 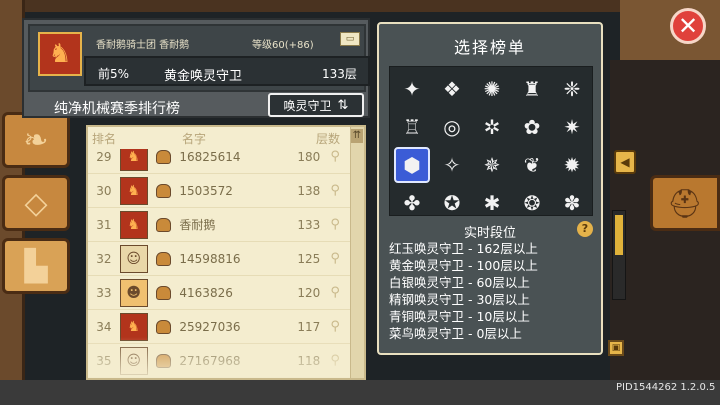 I want to click on board-icon: ♖, so click(x=412, y=127).